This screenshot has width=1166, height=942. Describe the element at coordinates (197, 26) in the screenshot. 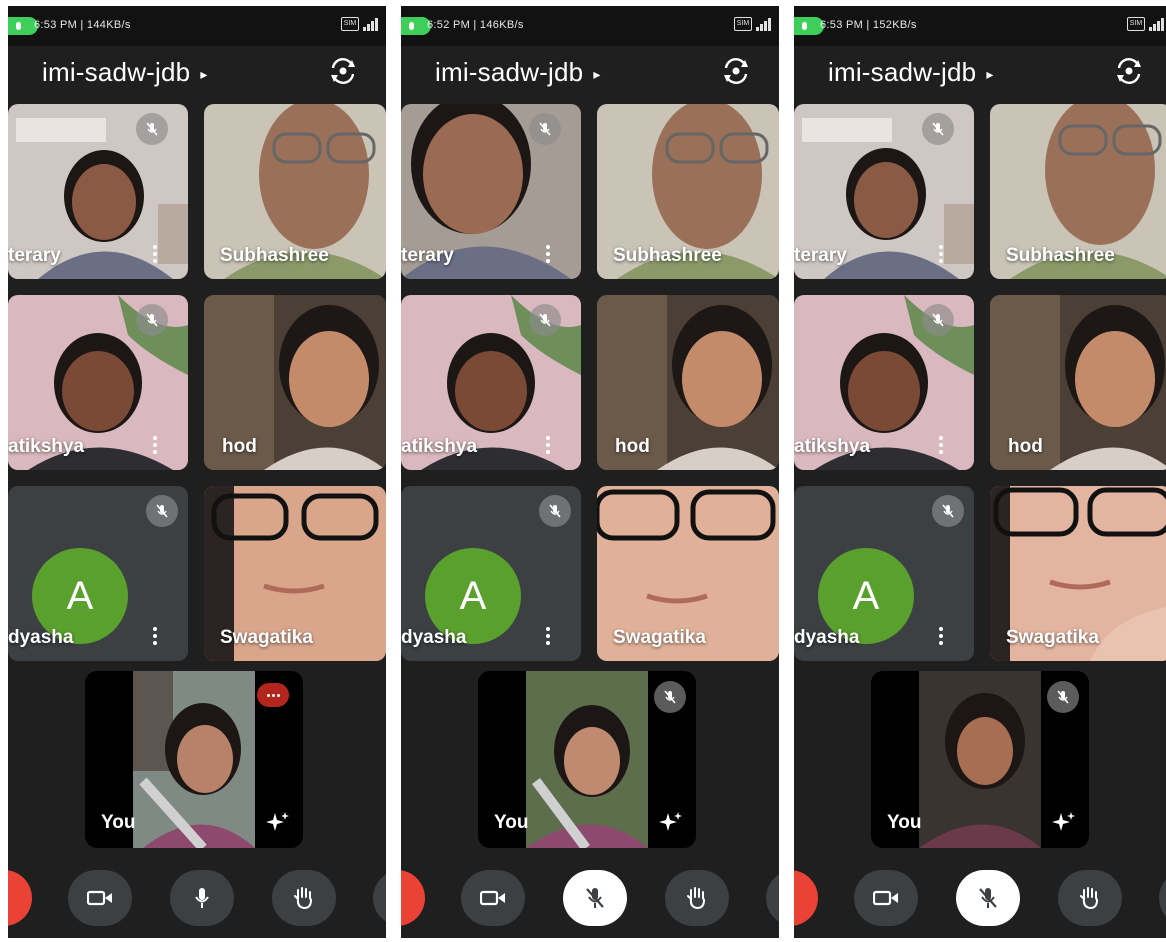

I see `status-bar: 6:53 PM | 144KB/s SIM` at that location.